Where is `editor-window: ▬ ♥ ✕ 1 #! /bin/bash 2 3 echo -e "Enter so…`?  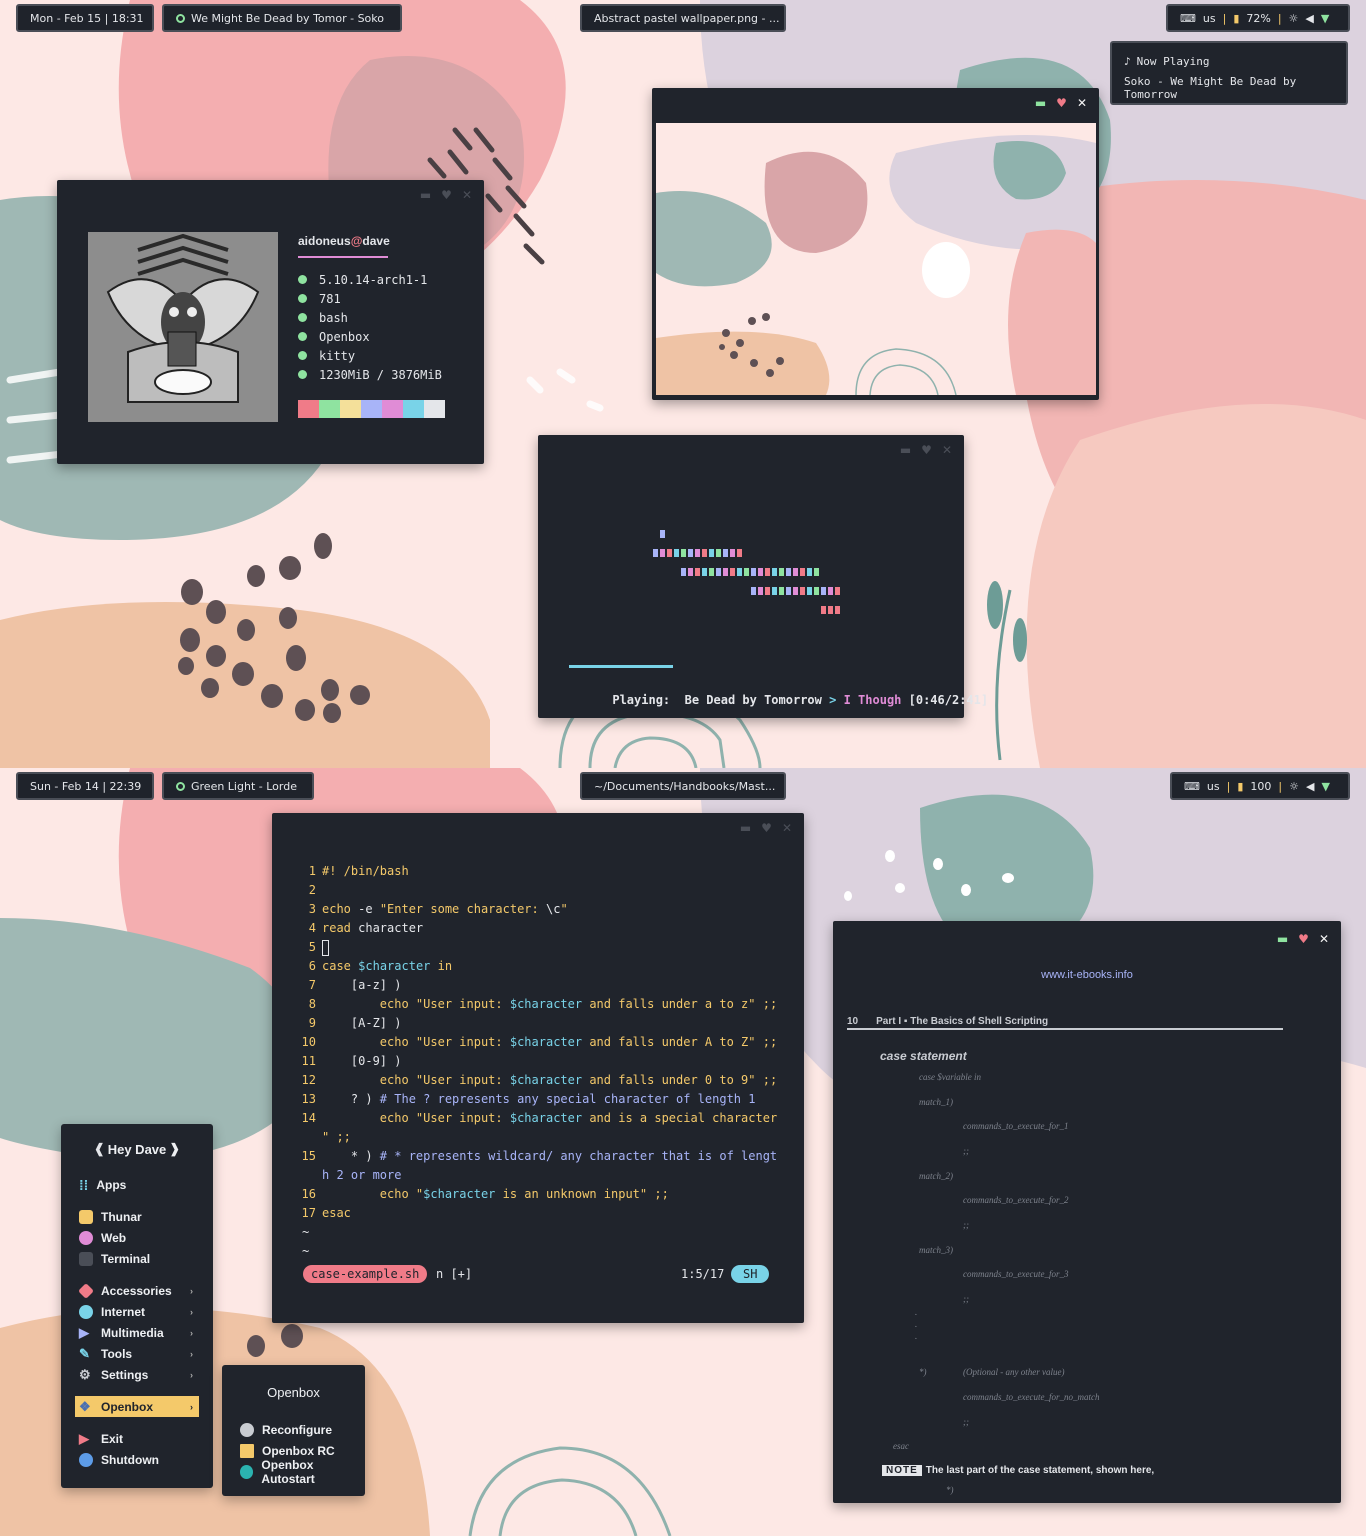 editor-window: ▬ ♥ ✕ 1 #! /bin/bash 2 3 echo -e "Enter so… is located at coordinates (538, 1068).